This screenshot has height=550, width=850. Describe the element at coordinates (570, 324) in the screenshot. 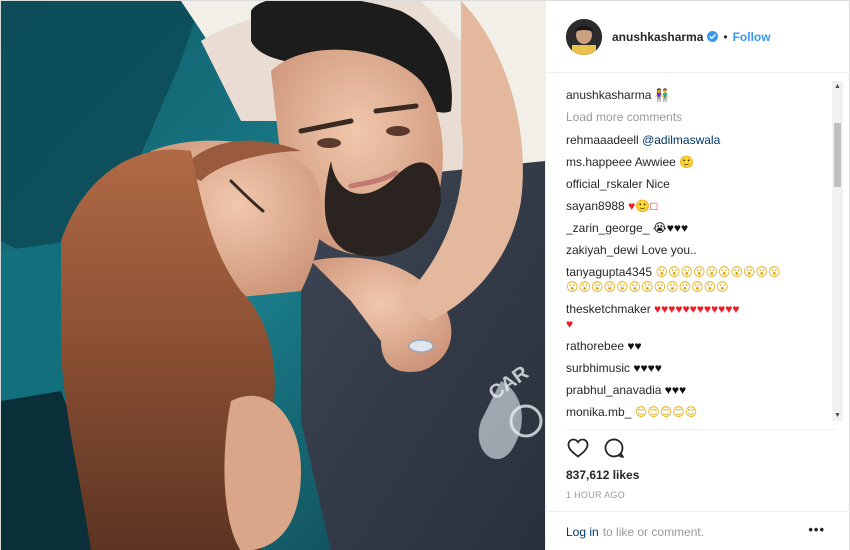

I see `comment-text: ♥` at that location.